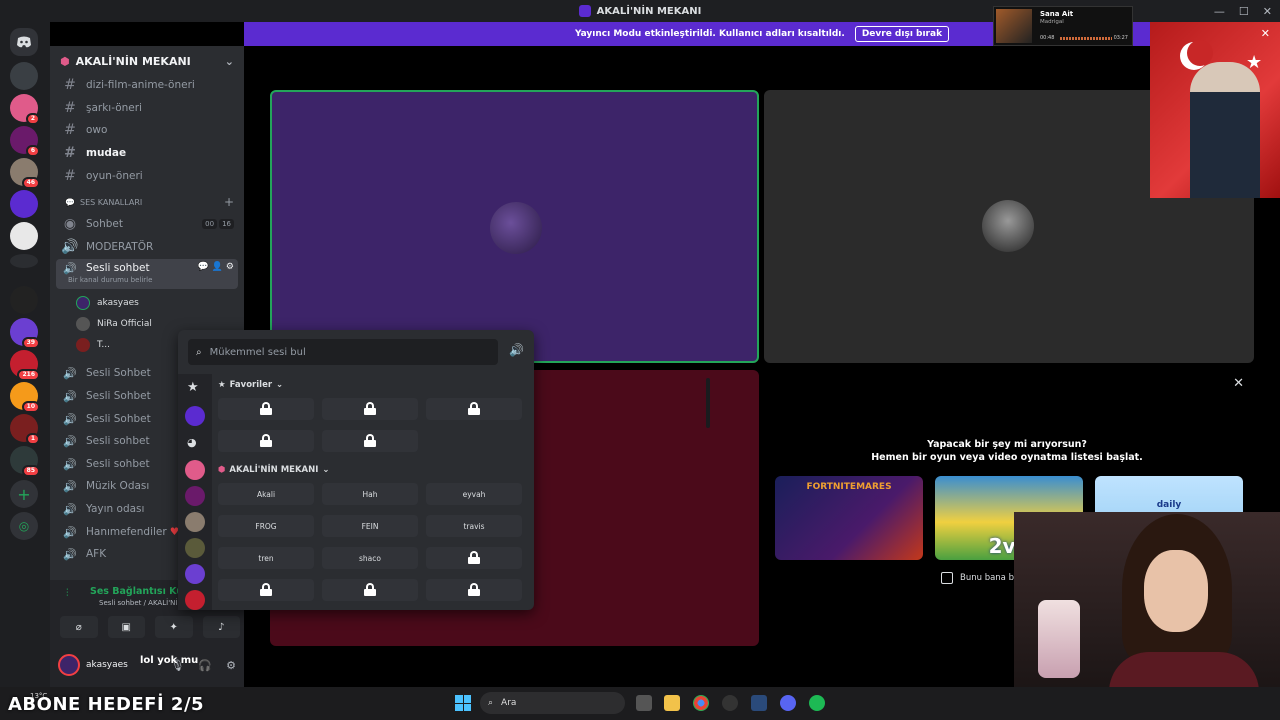 This screenshot has width=1280, height=720. Describe the element at coordinates (25, 461) in the screenshot. I see `server-icon-13: 85` at that location.